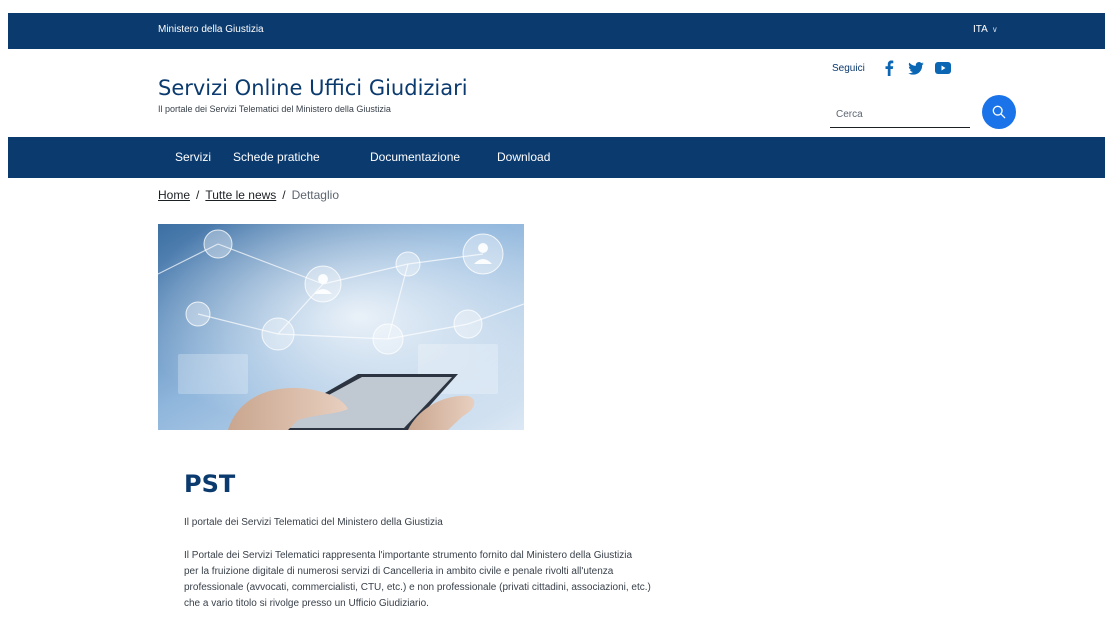 This screenshot has width=1105, height=622. I want to click on search-button, so click(999, 112).